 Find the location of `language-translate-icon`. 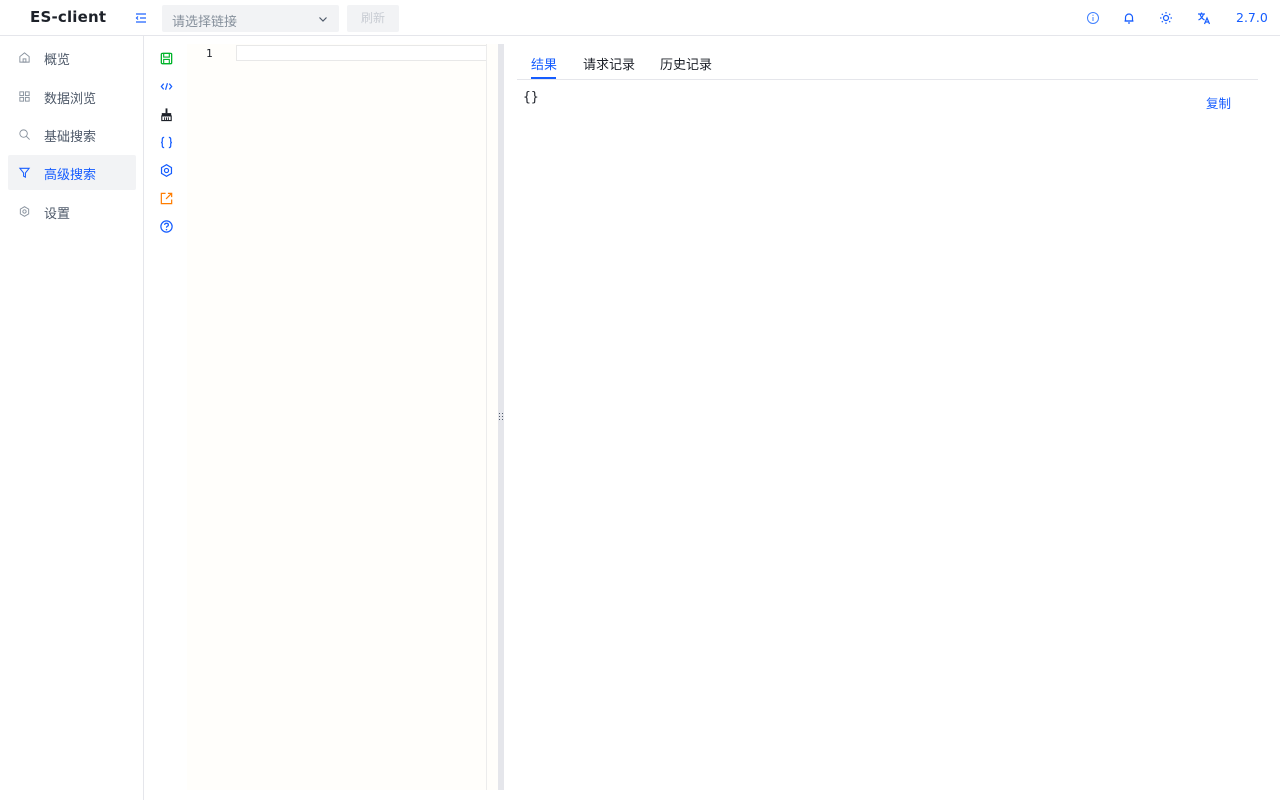

language-translate-icon is located at coordinates (1204, 18).